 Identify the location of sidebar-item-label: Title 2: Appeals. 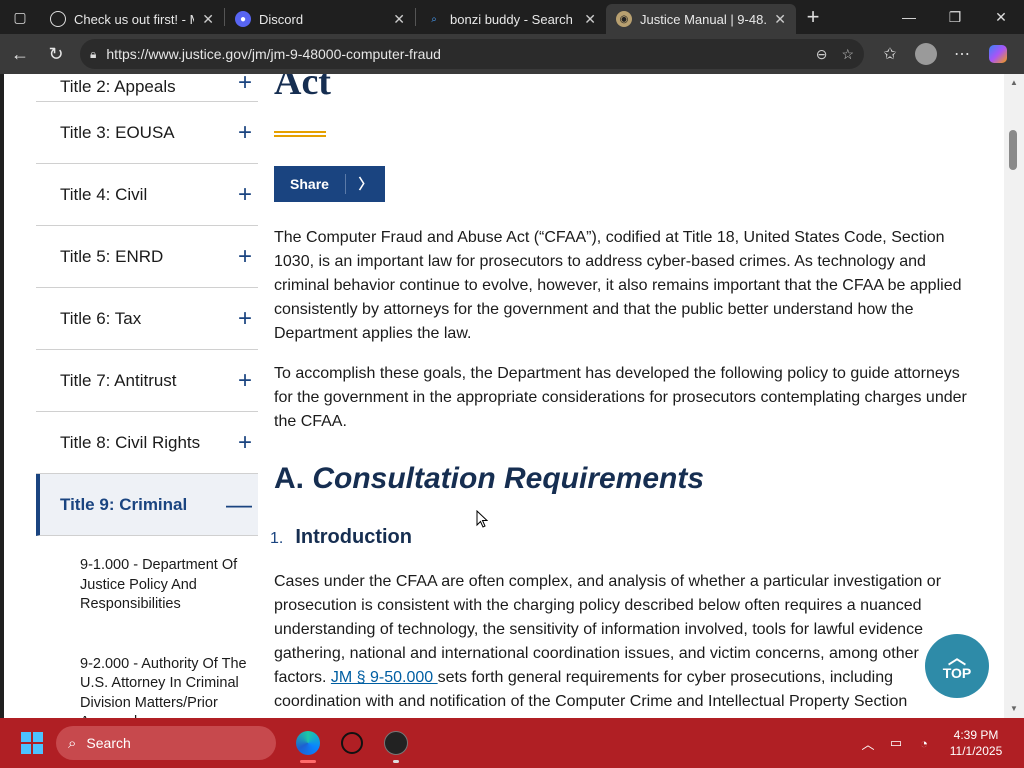
(118, 86).